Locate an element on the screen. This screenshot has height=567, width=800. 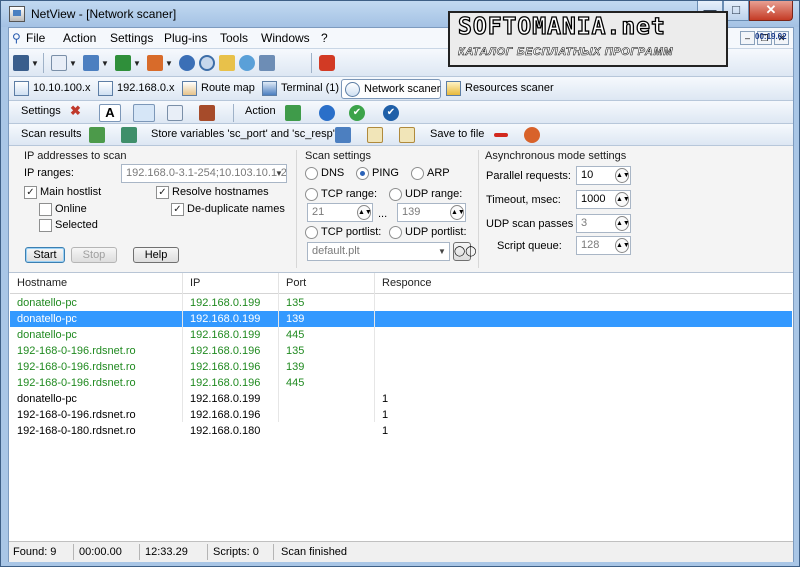
parallel-requests-input: 10 ▲▼ is located at coordinates (603, 175).